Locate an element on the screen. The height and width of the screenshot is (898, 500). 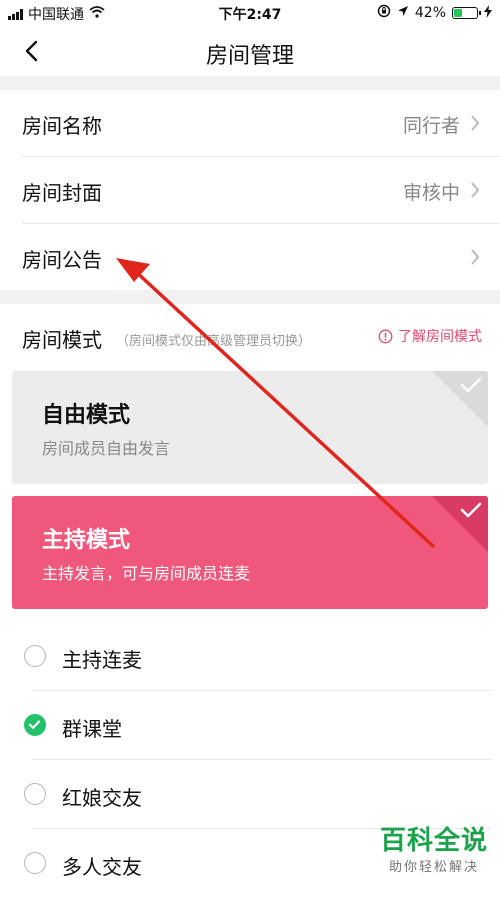
watermark-logo: 百科全说 助你轻松解决 is located at coordinates (434, 850).